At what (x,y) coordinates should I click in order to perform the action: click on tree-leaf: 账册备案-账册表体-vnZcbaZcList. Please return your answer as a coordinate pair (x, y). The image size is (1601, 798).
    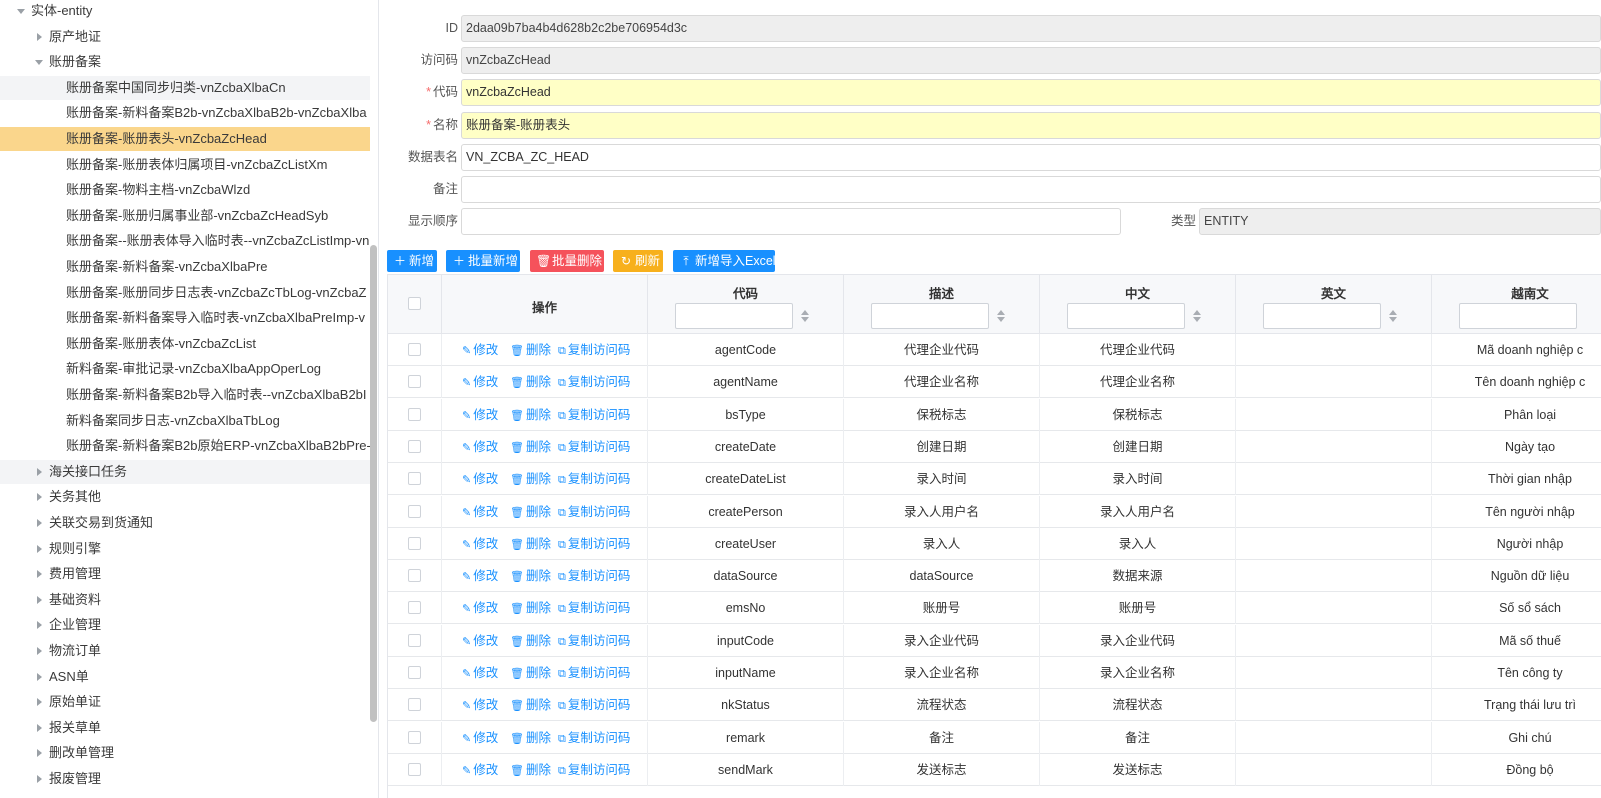
    Looking at the image, I should click on (185, 344).